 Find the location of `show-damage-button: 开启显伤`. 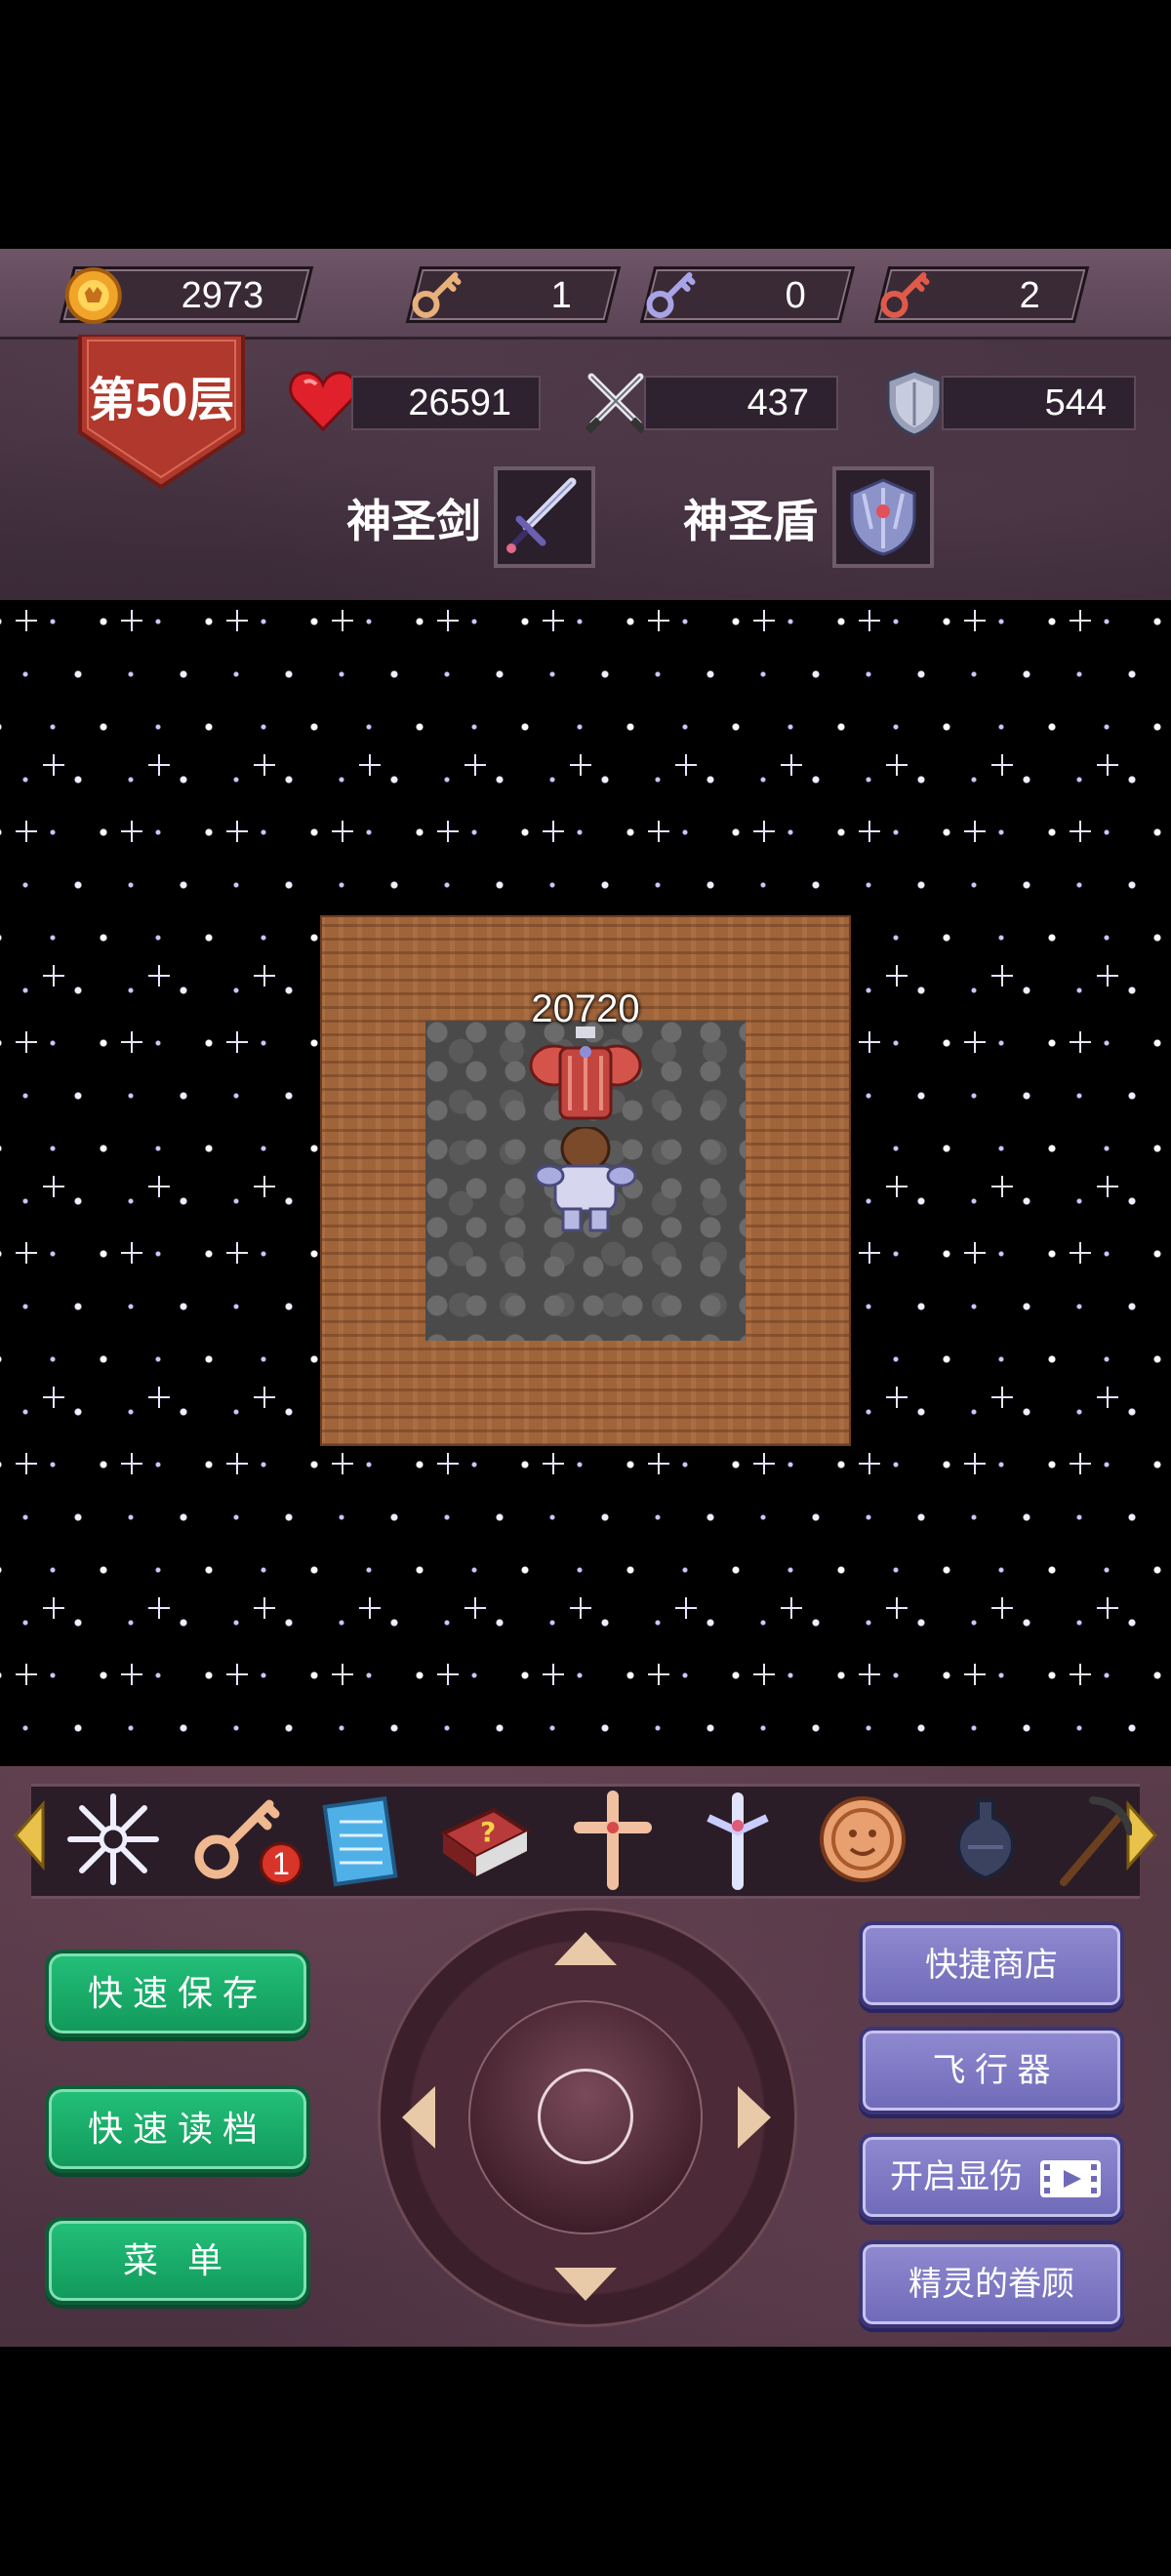

show-damage-button: 开启显伤 is located at coordinates (991, 2177).